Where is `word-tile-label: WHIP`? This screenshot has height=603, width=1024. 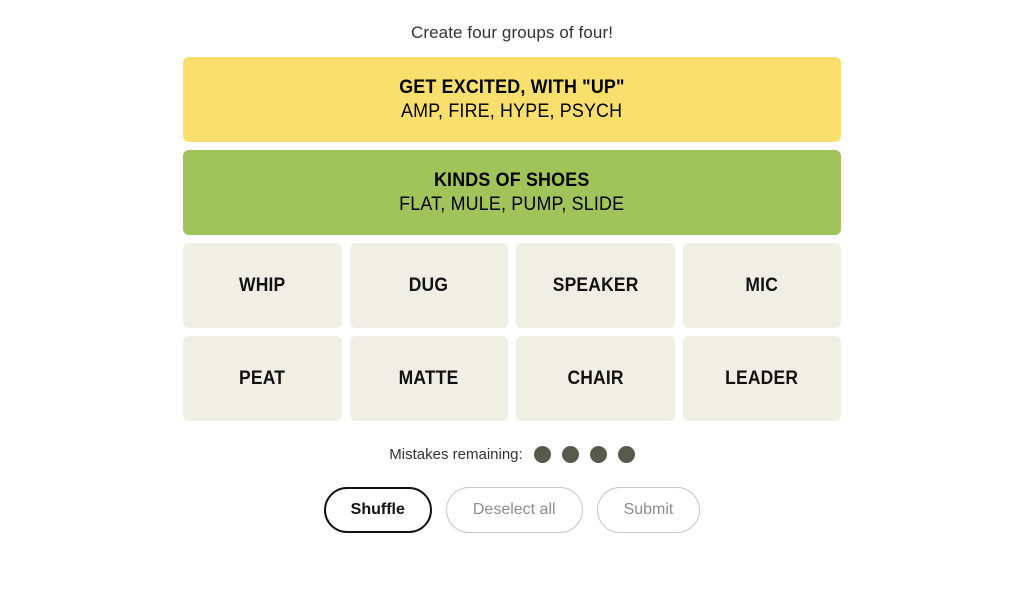
word-tile-label: WHIP is located at coordinates (262, 285).